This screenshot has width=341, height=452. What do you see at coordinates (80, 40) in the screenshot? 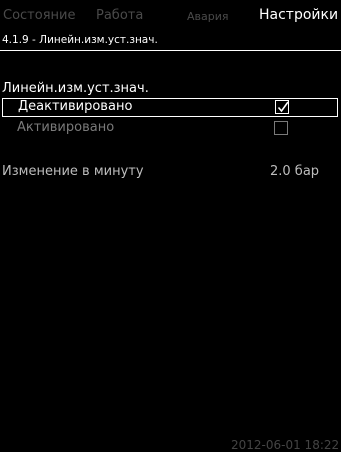
I see `screen-id: 4.1.9 - Линейн.изм.уст.знач.` at bounding box center [80, 40].